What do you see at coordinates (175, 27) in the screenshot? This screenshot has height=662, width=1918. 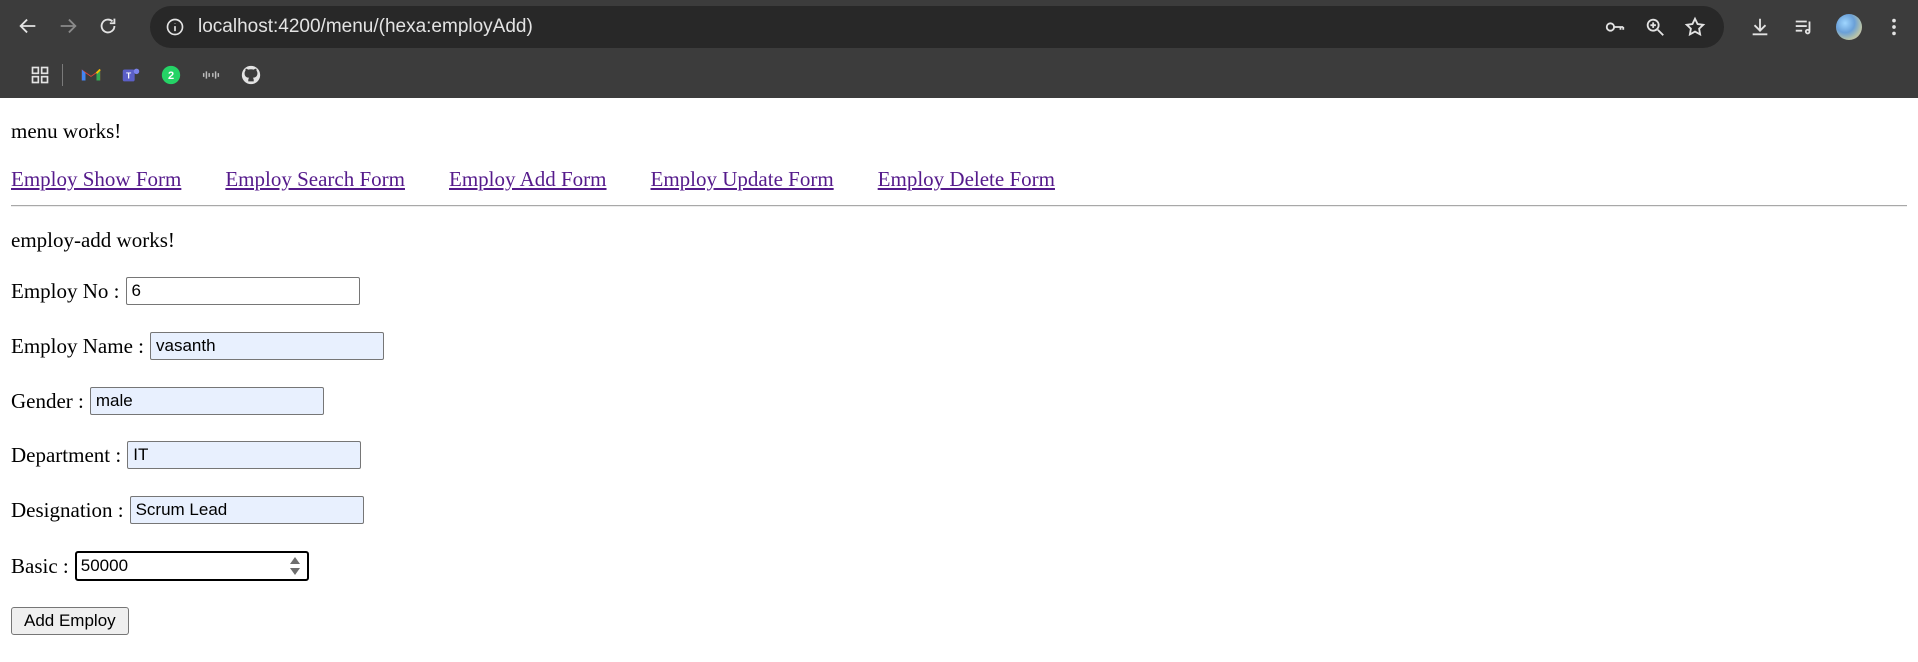 I see `site-info-icon` at bounding box center [175, 27].